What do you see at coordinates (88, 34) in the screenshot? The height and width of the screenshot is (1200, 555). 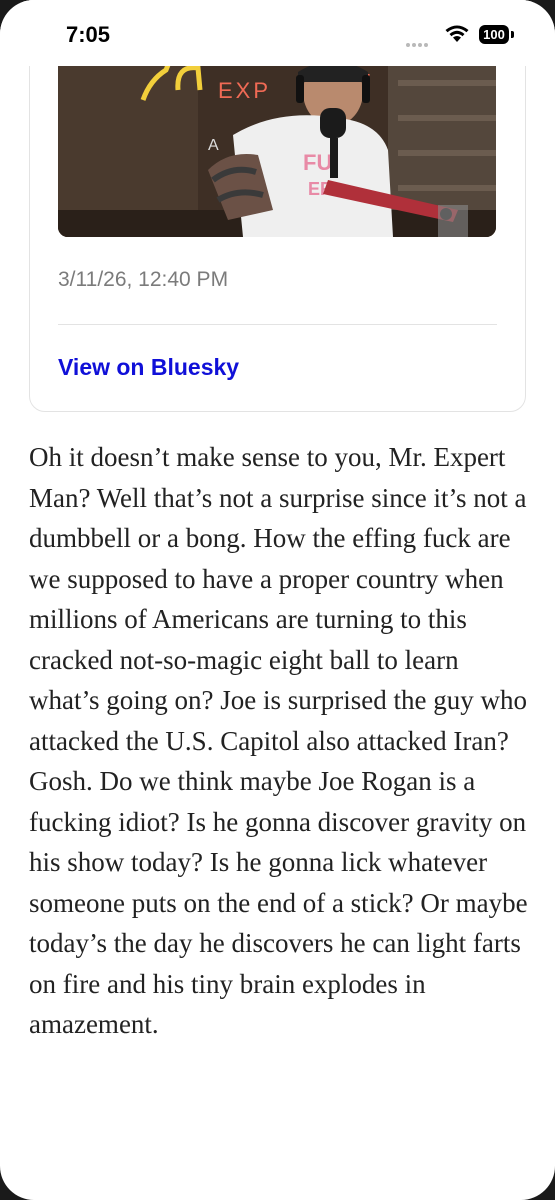 I see `status-time: 7:05` at bounding box center [88, 34].